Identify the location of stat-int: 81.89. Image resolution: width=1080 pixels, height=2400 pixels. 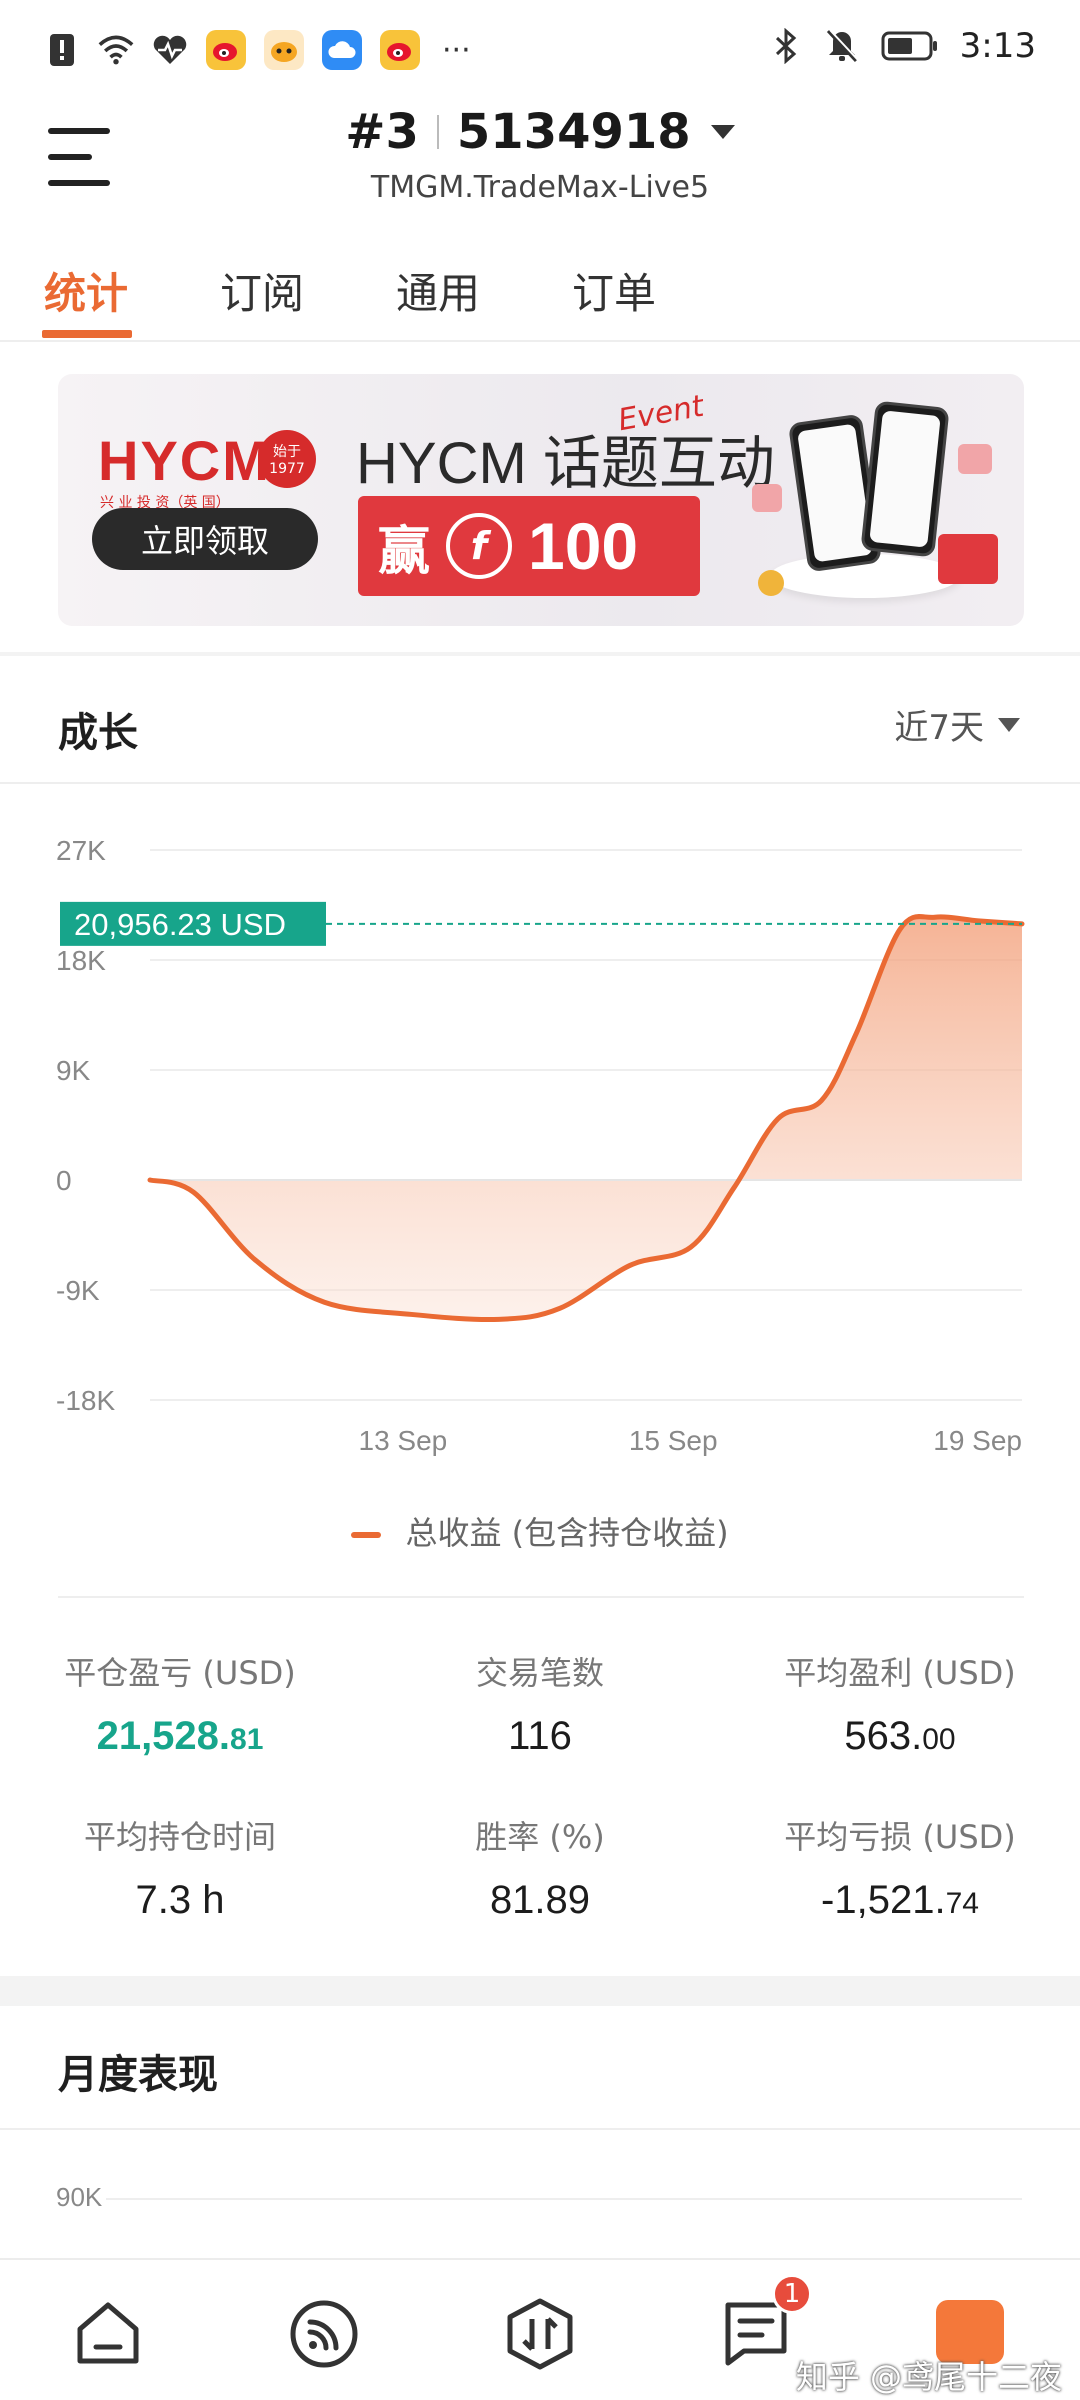
(540, 1900).